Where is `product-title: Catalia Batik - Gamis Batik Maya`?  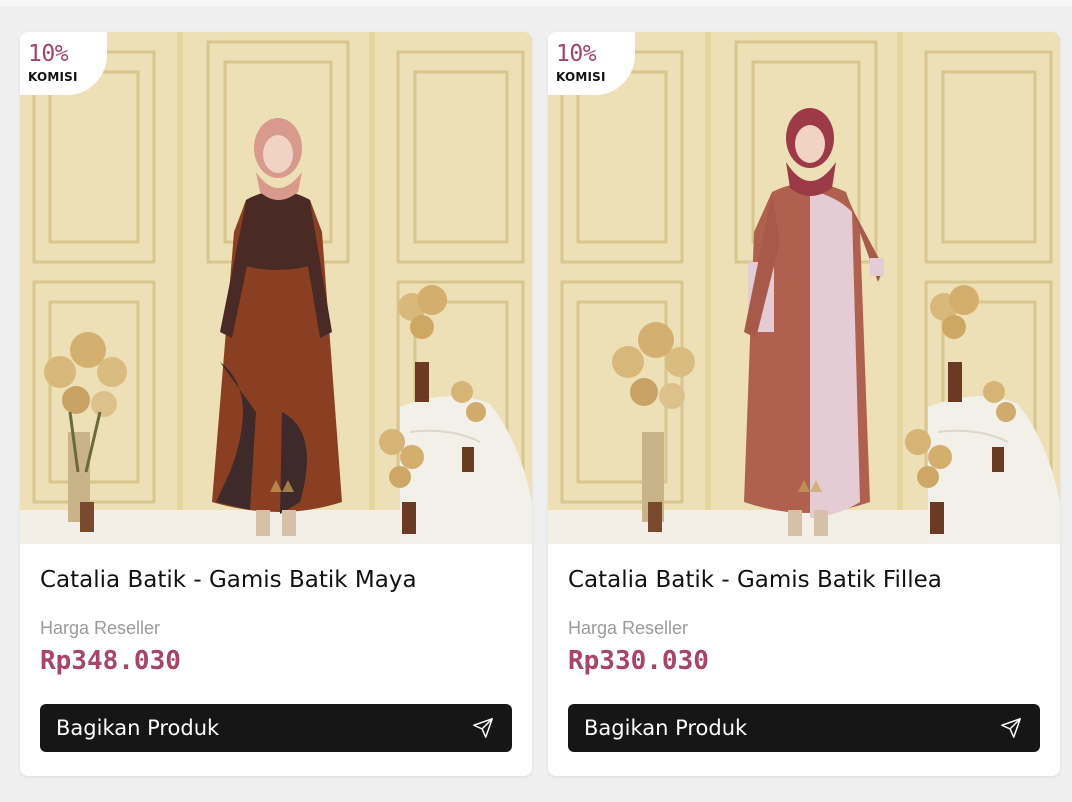 product-title: Catalia Batik - Gamis Batik Maya is located at coordinates (228, 580).